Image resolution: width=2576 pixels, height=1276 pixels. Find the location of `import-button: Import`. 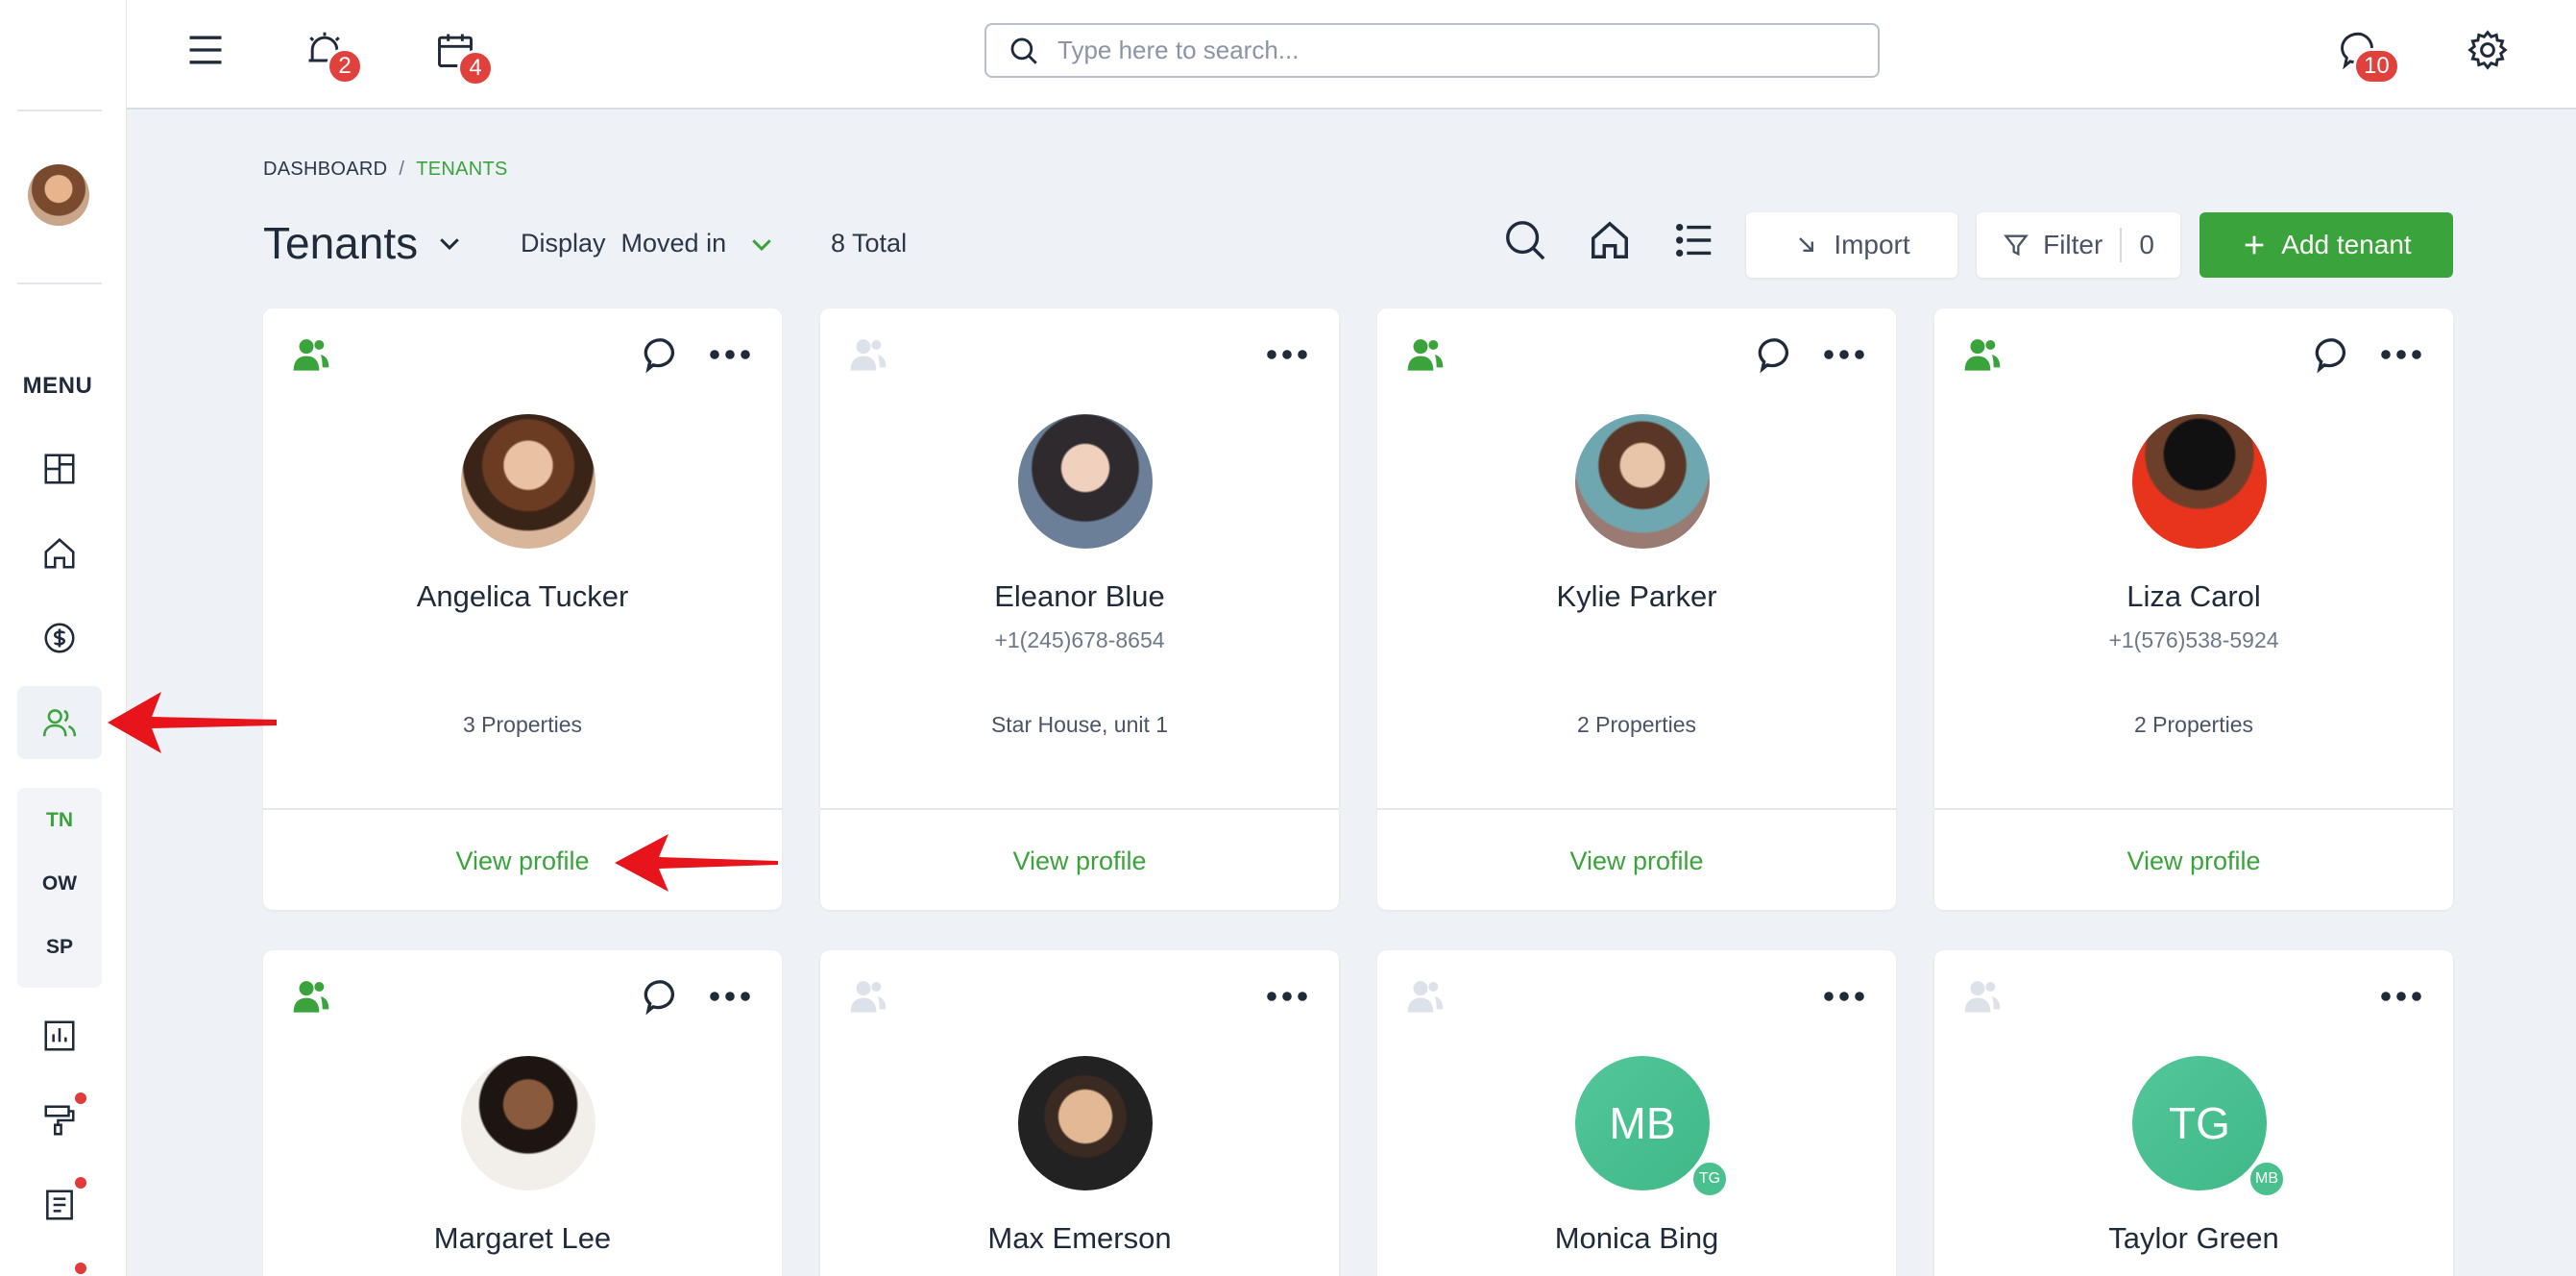

import-button: Import is located at coordinates (1851, 245).